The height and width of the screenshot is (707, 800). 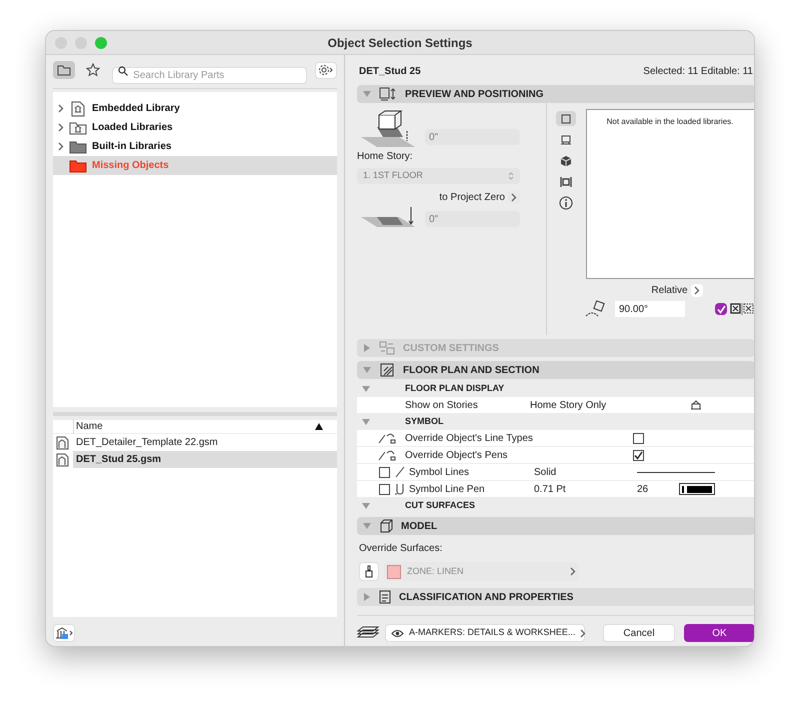 What do you see at coordinates (457, 455) in the screenshot?
I see `row-label: Override Object's Pens` at bounding box center [457, 455].